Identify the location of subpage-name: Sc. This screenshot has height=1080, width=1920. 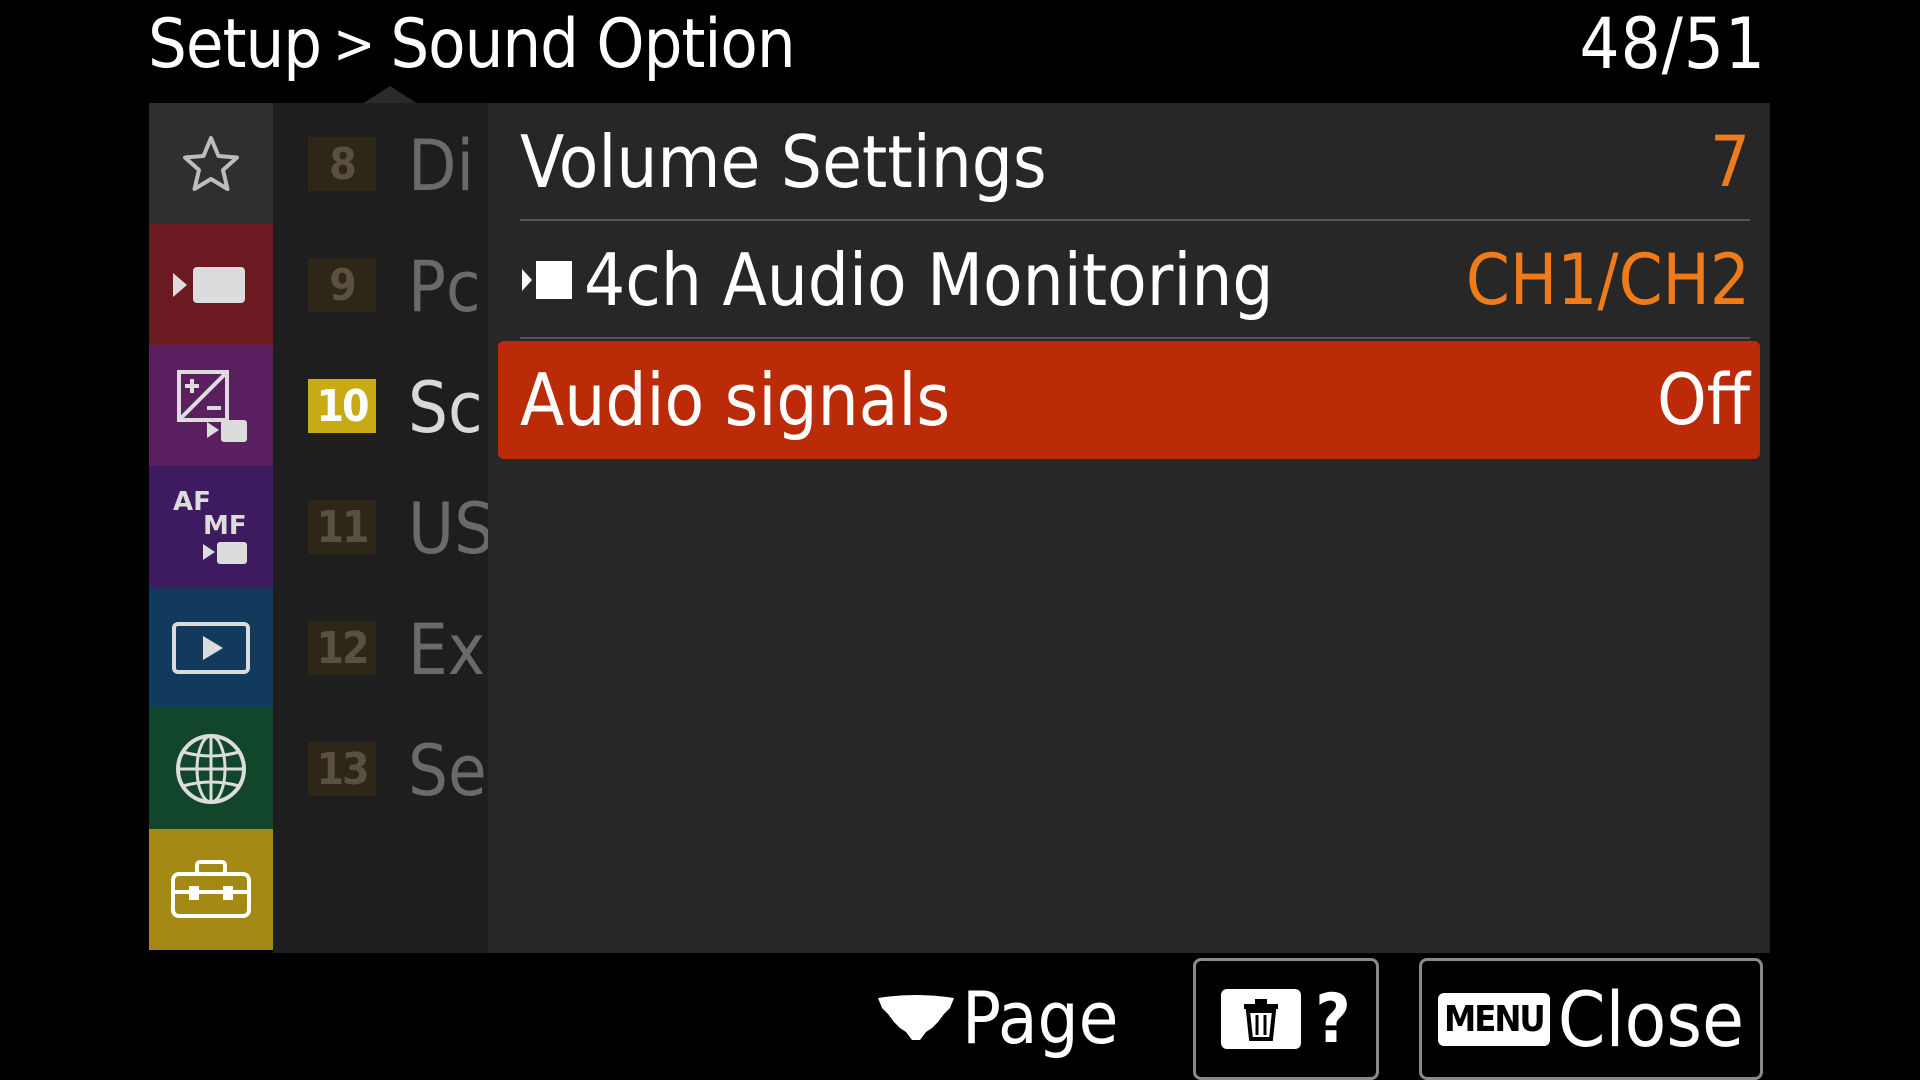
(445, 408).